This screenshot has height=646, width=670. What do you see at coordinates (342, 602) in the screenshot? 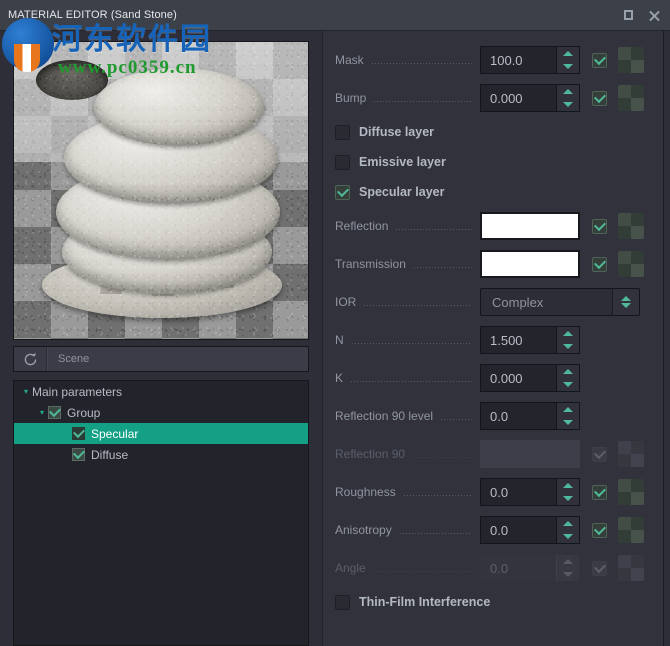
I see `checkbox-thin-film-interference` at bounding box center [342, 602].